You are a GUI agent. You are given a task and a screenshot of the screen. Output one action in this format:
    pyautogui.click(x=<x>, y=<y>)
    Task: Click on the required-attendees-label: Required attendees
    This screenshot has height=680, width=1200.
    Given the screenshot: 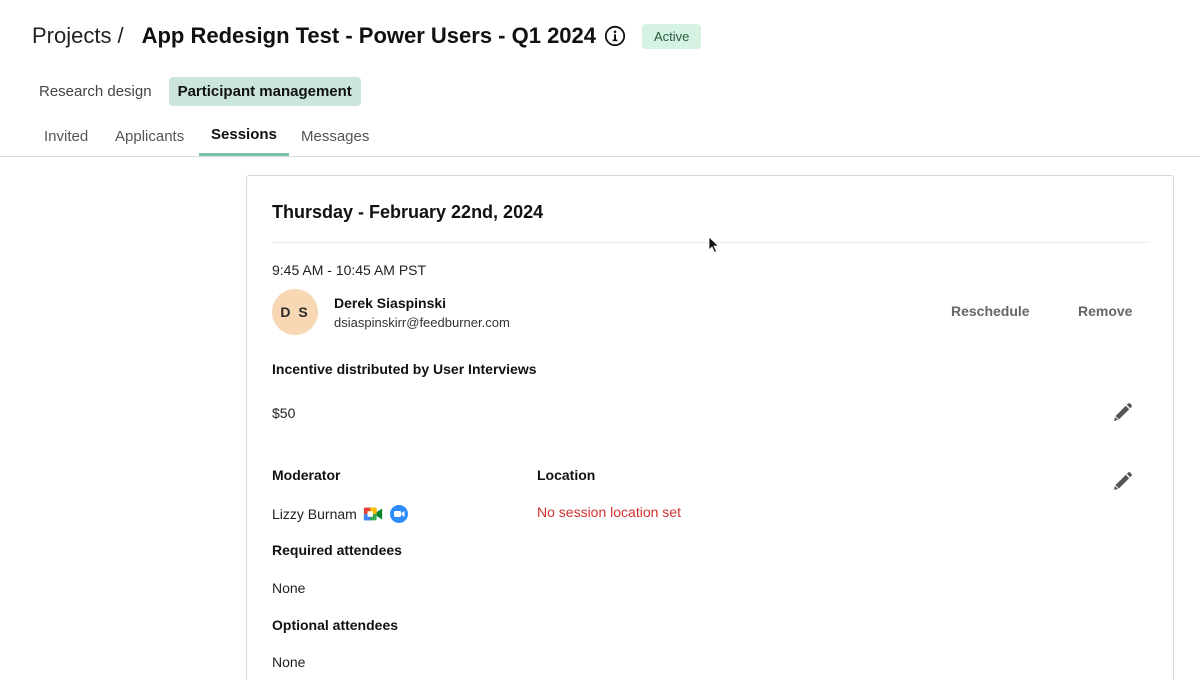 What is the action you would take?
    pyautogui.click(x=337, y=550)
    